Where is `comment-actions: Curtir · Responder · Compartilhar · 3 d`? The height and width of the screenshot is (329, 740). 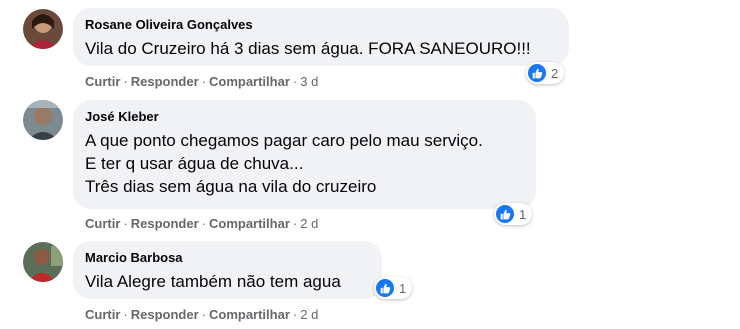
comment-actions: Curtir · Responder · Compartilhar · 3 d is located at coordinates (201, 82).